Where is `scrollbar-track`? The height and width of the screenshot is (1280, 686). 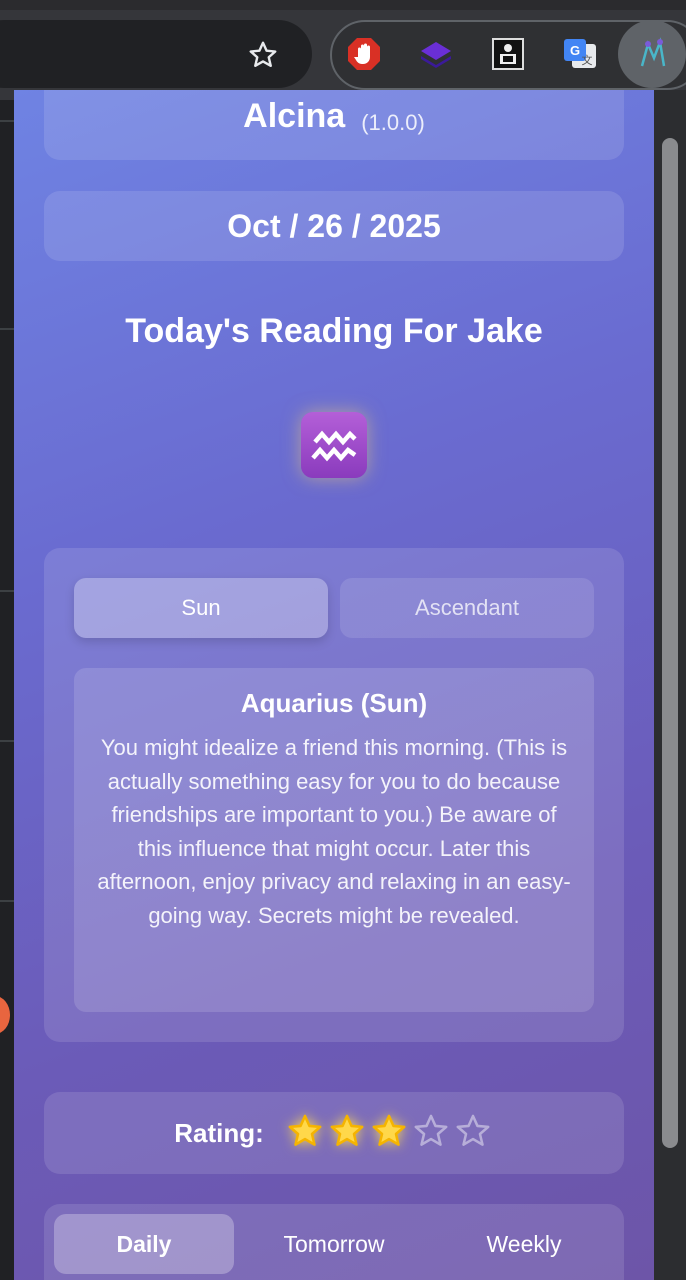
scrollbar-track is located at coordinates (670, 685).